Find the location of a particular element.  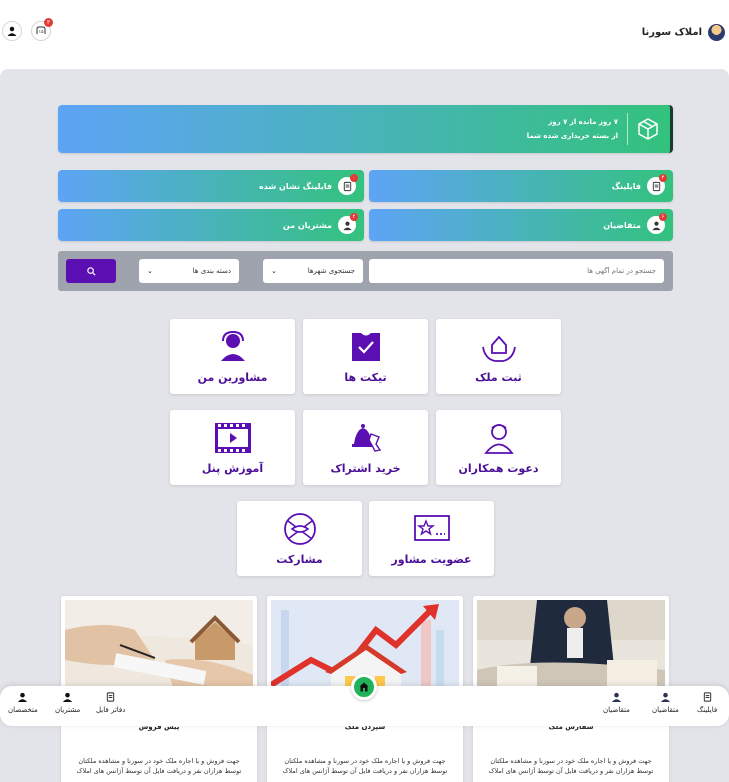

stat-applicants: ۶ متقاضیان is located at coordinates (521, 225).